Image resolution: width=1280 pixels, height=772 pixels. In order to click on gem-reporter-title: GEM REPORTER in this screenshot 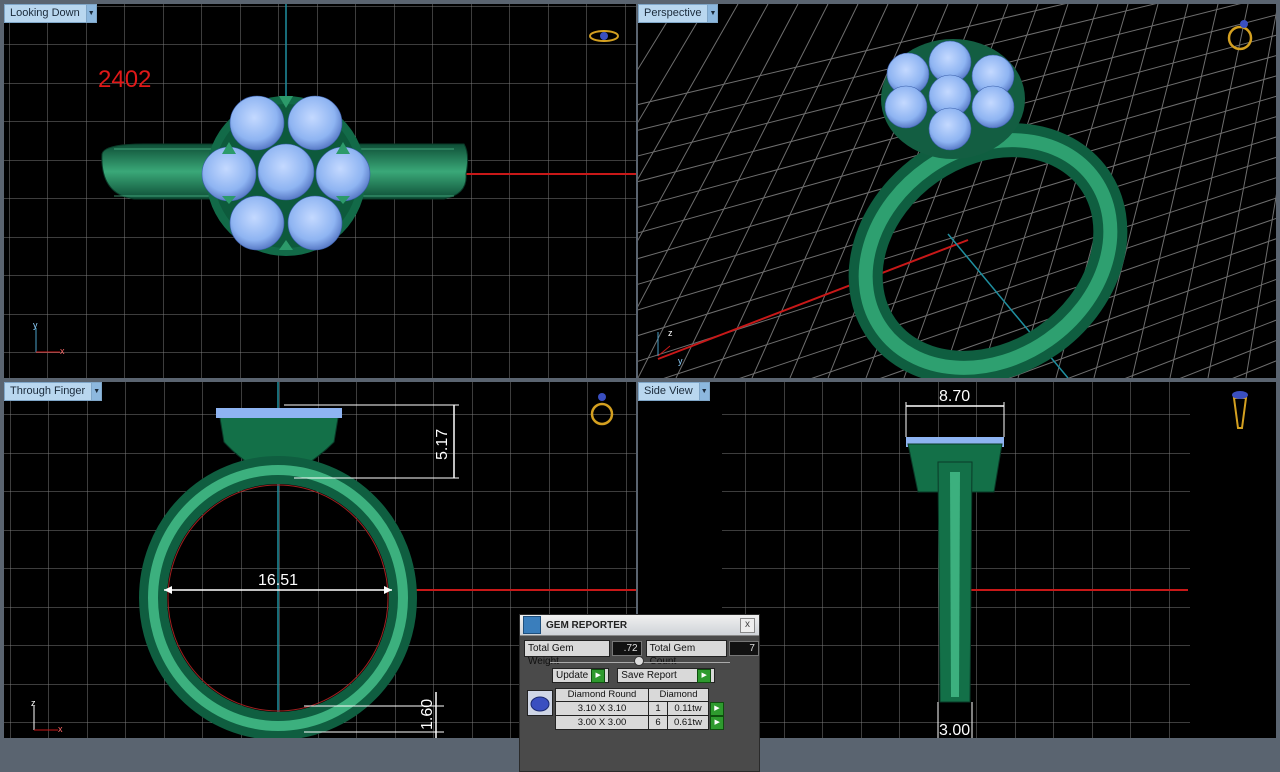, I will do `click(587, 625)`.